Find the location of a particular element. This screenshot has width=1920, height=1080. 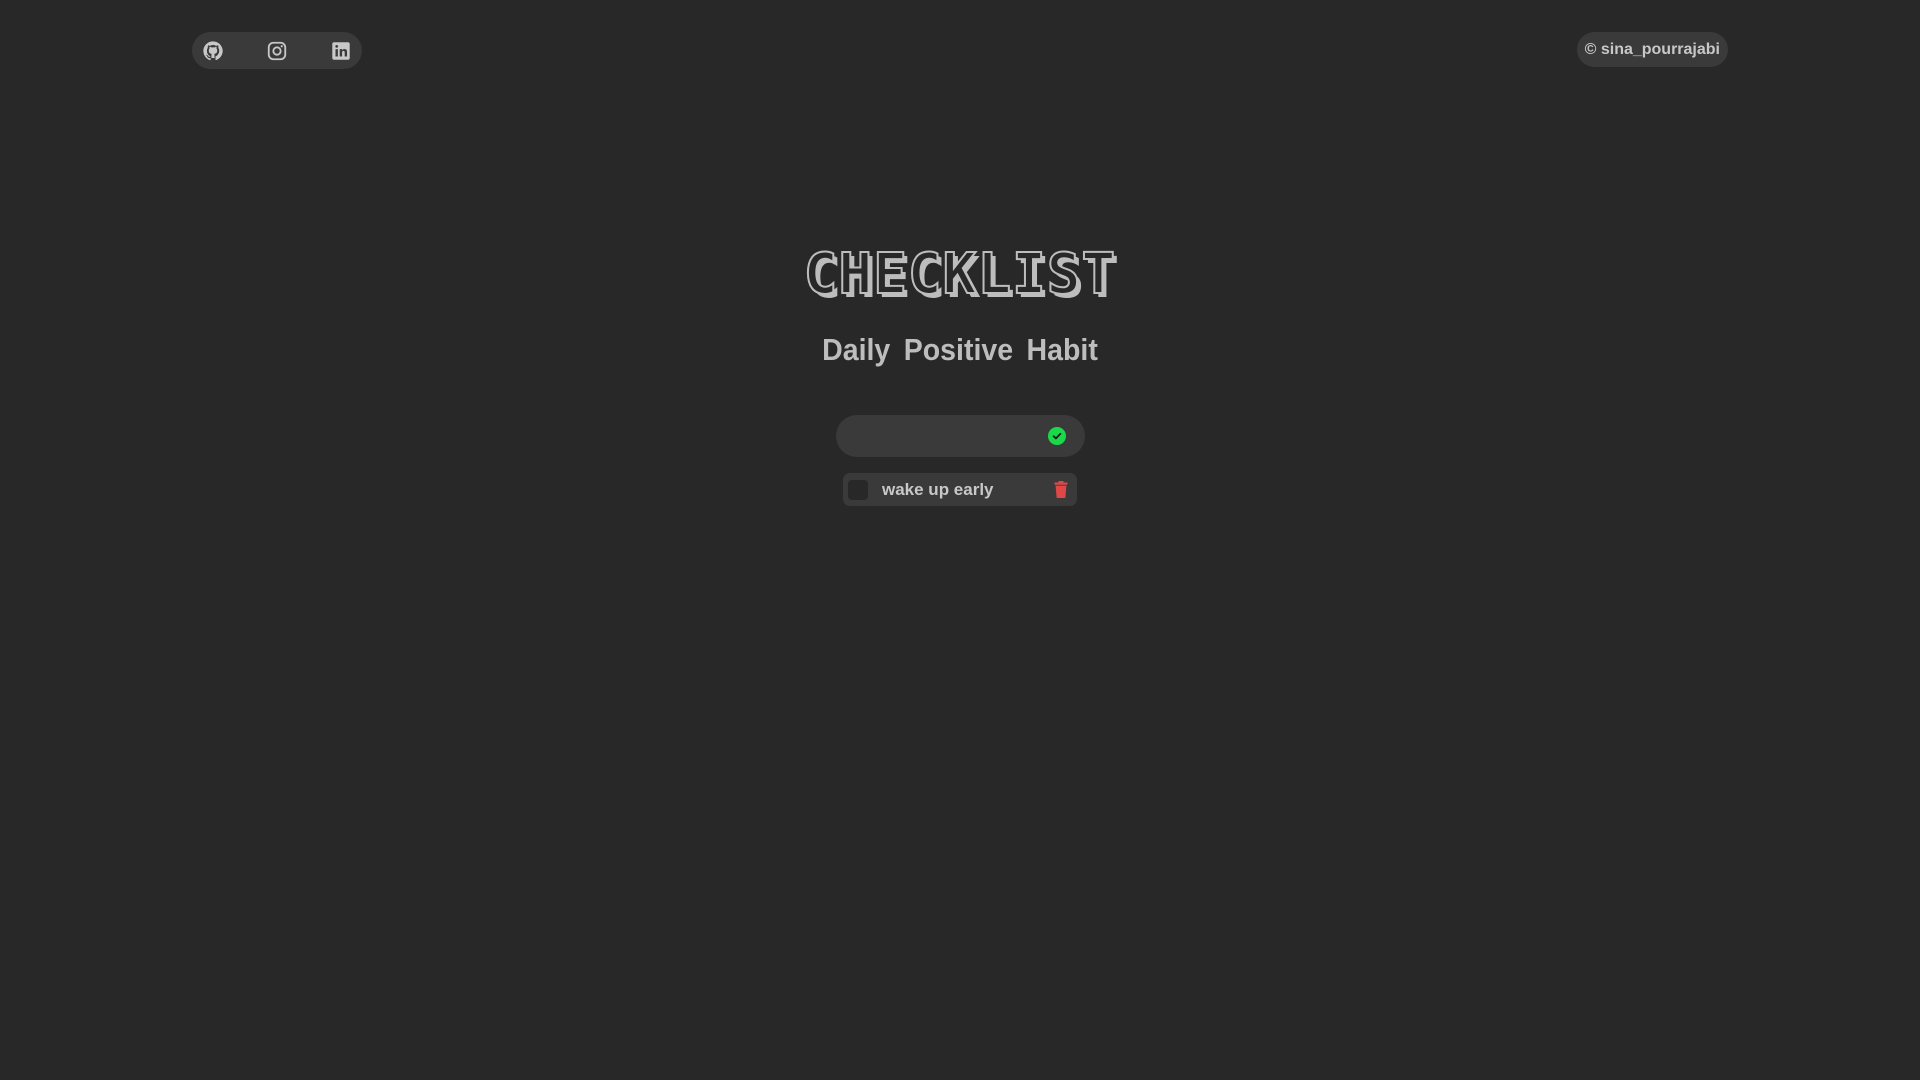

check-circle-icon is located at coordinates (1057, 436).